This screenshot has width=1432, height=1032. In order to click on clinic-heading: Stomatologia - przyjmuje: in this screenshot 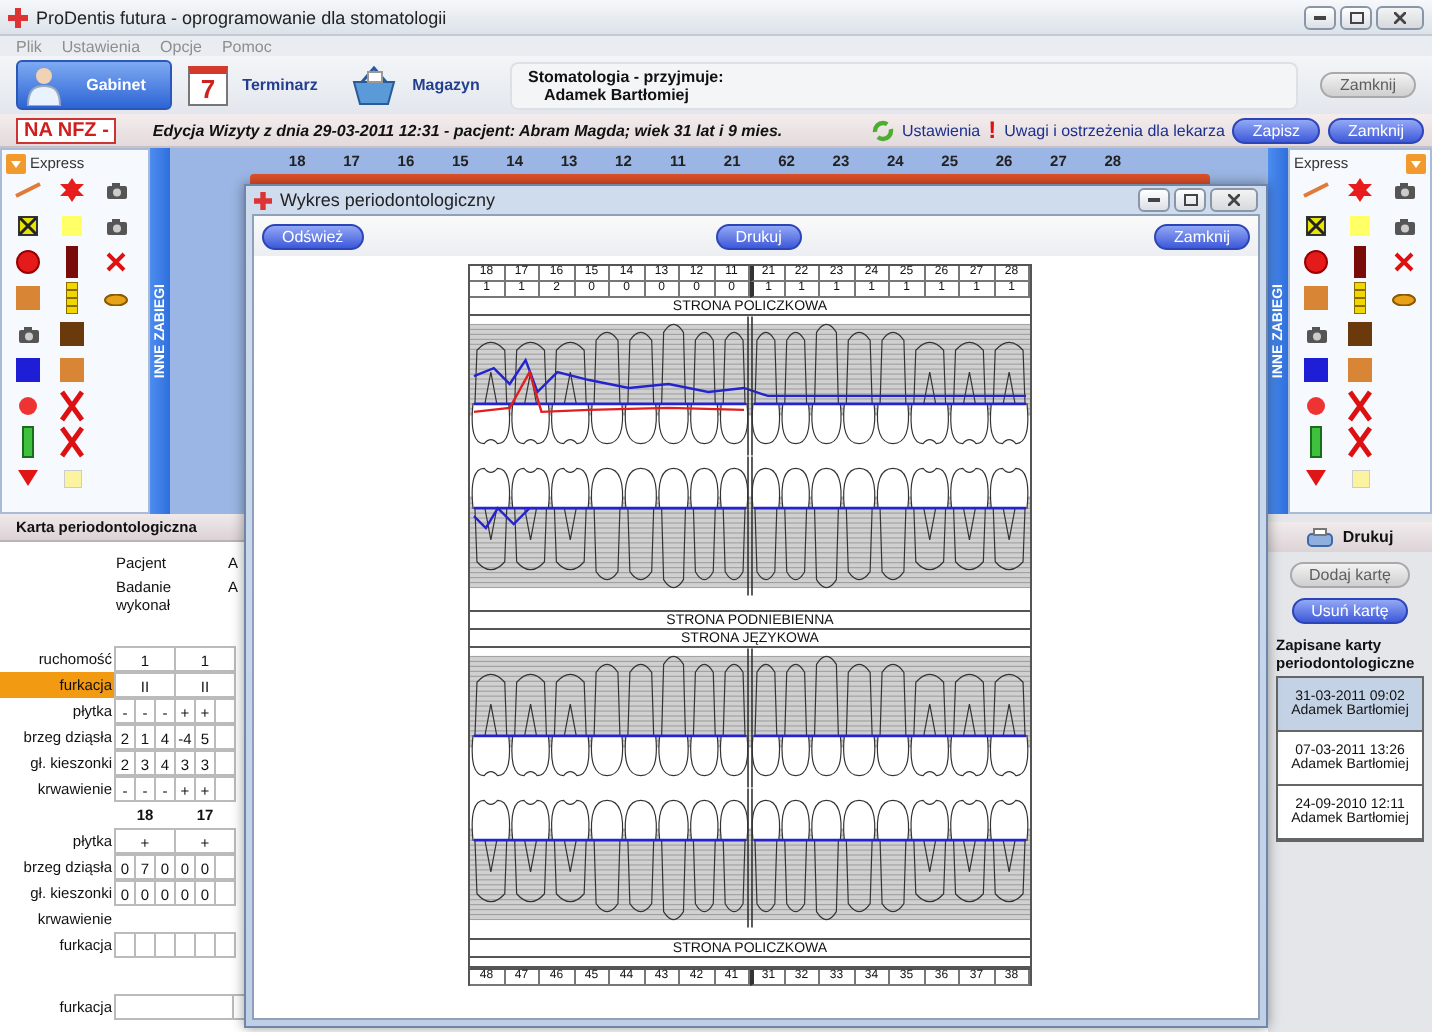, I will do `click(627, 76)`.